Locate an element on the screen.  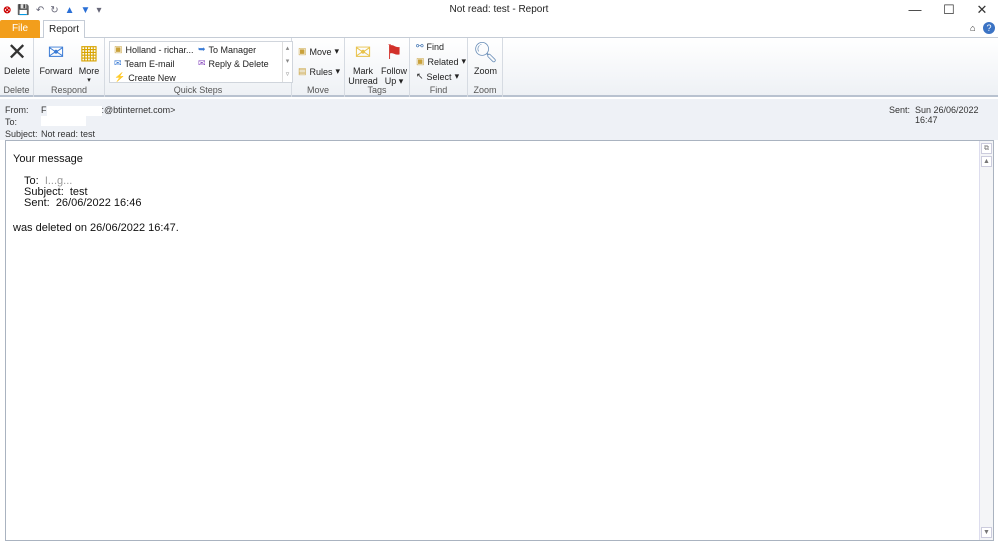
mark-unread-button: ✉ Mark Unread is located at coordinates (363, 63).